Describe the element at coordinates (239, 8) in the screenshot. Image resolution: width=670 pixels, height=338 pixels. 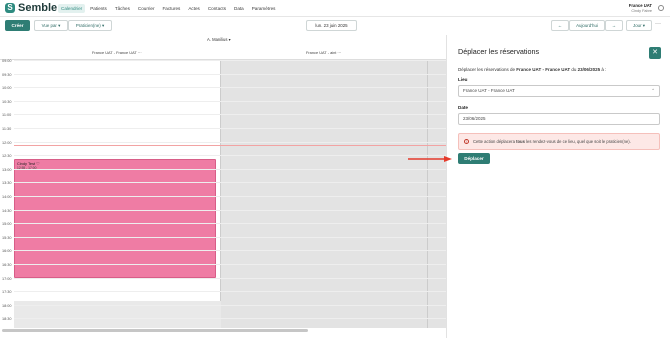
I see `nav-data: Data` at that location.